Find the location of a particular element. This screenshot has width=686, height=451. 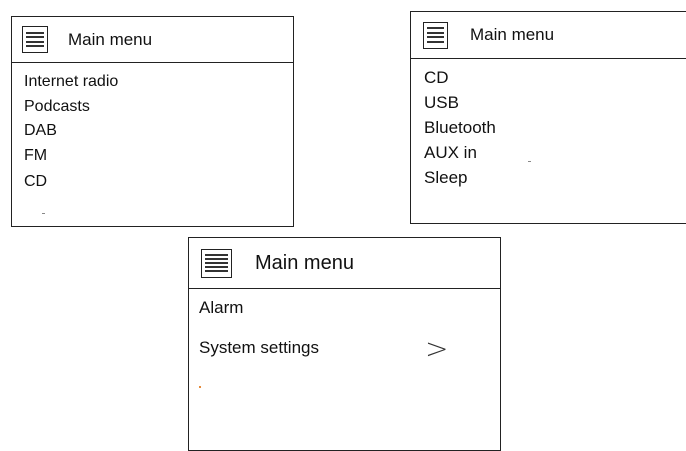

menu-item-sleep: Sleep is located at coordinates (445, 178).